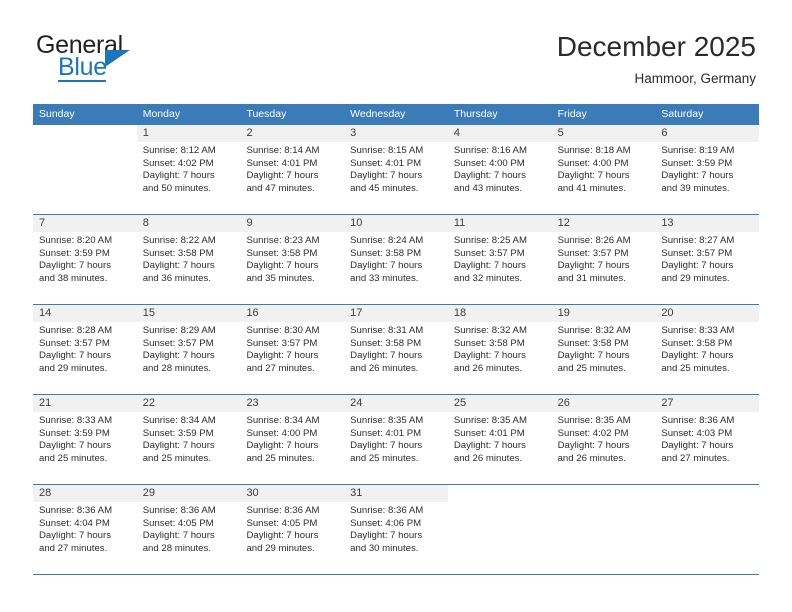 Image resolution: width=792 pixels, height=612 pixels. I want to click on title-block: December 2025 Hammoor, Germany, so click(656, 59).